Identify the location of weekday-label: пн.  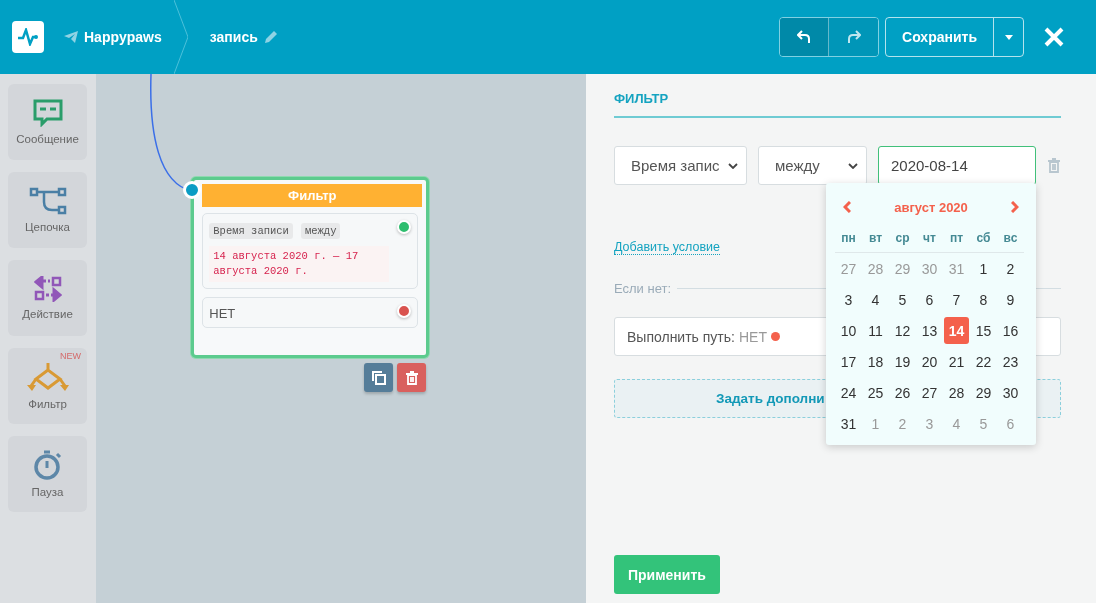
(848, 238).